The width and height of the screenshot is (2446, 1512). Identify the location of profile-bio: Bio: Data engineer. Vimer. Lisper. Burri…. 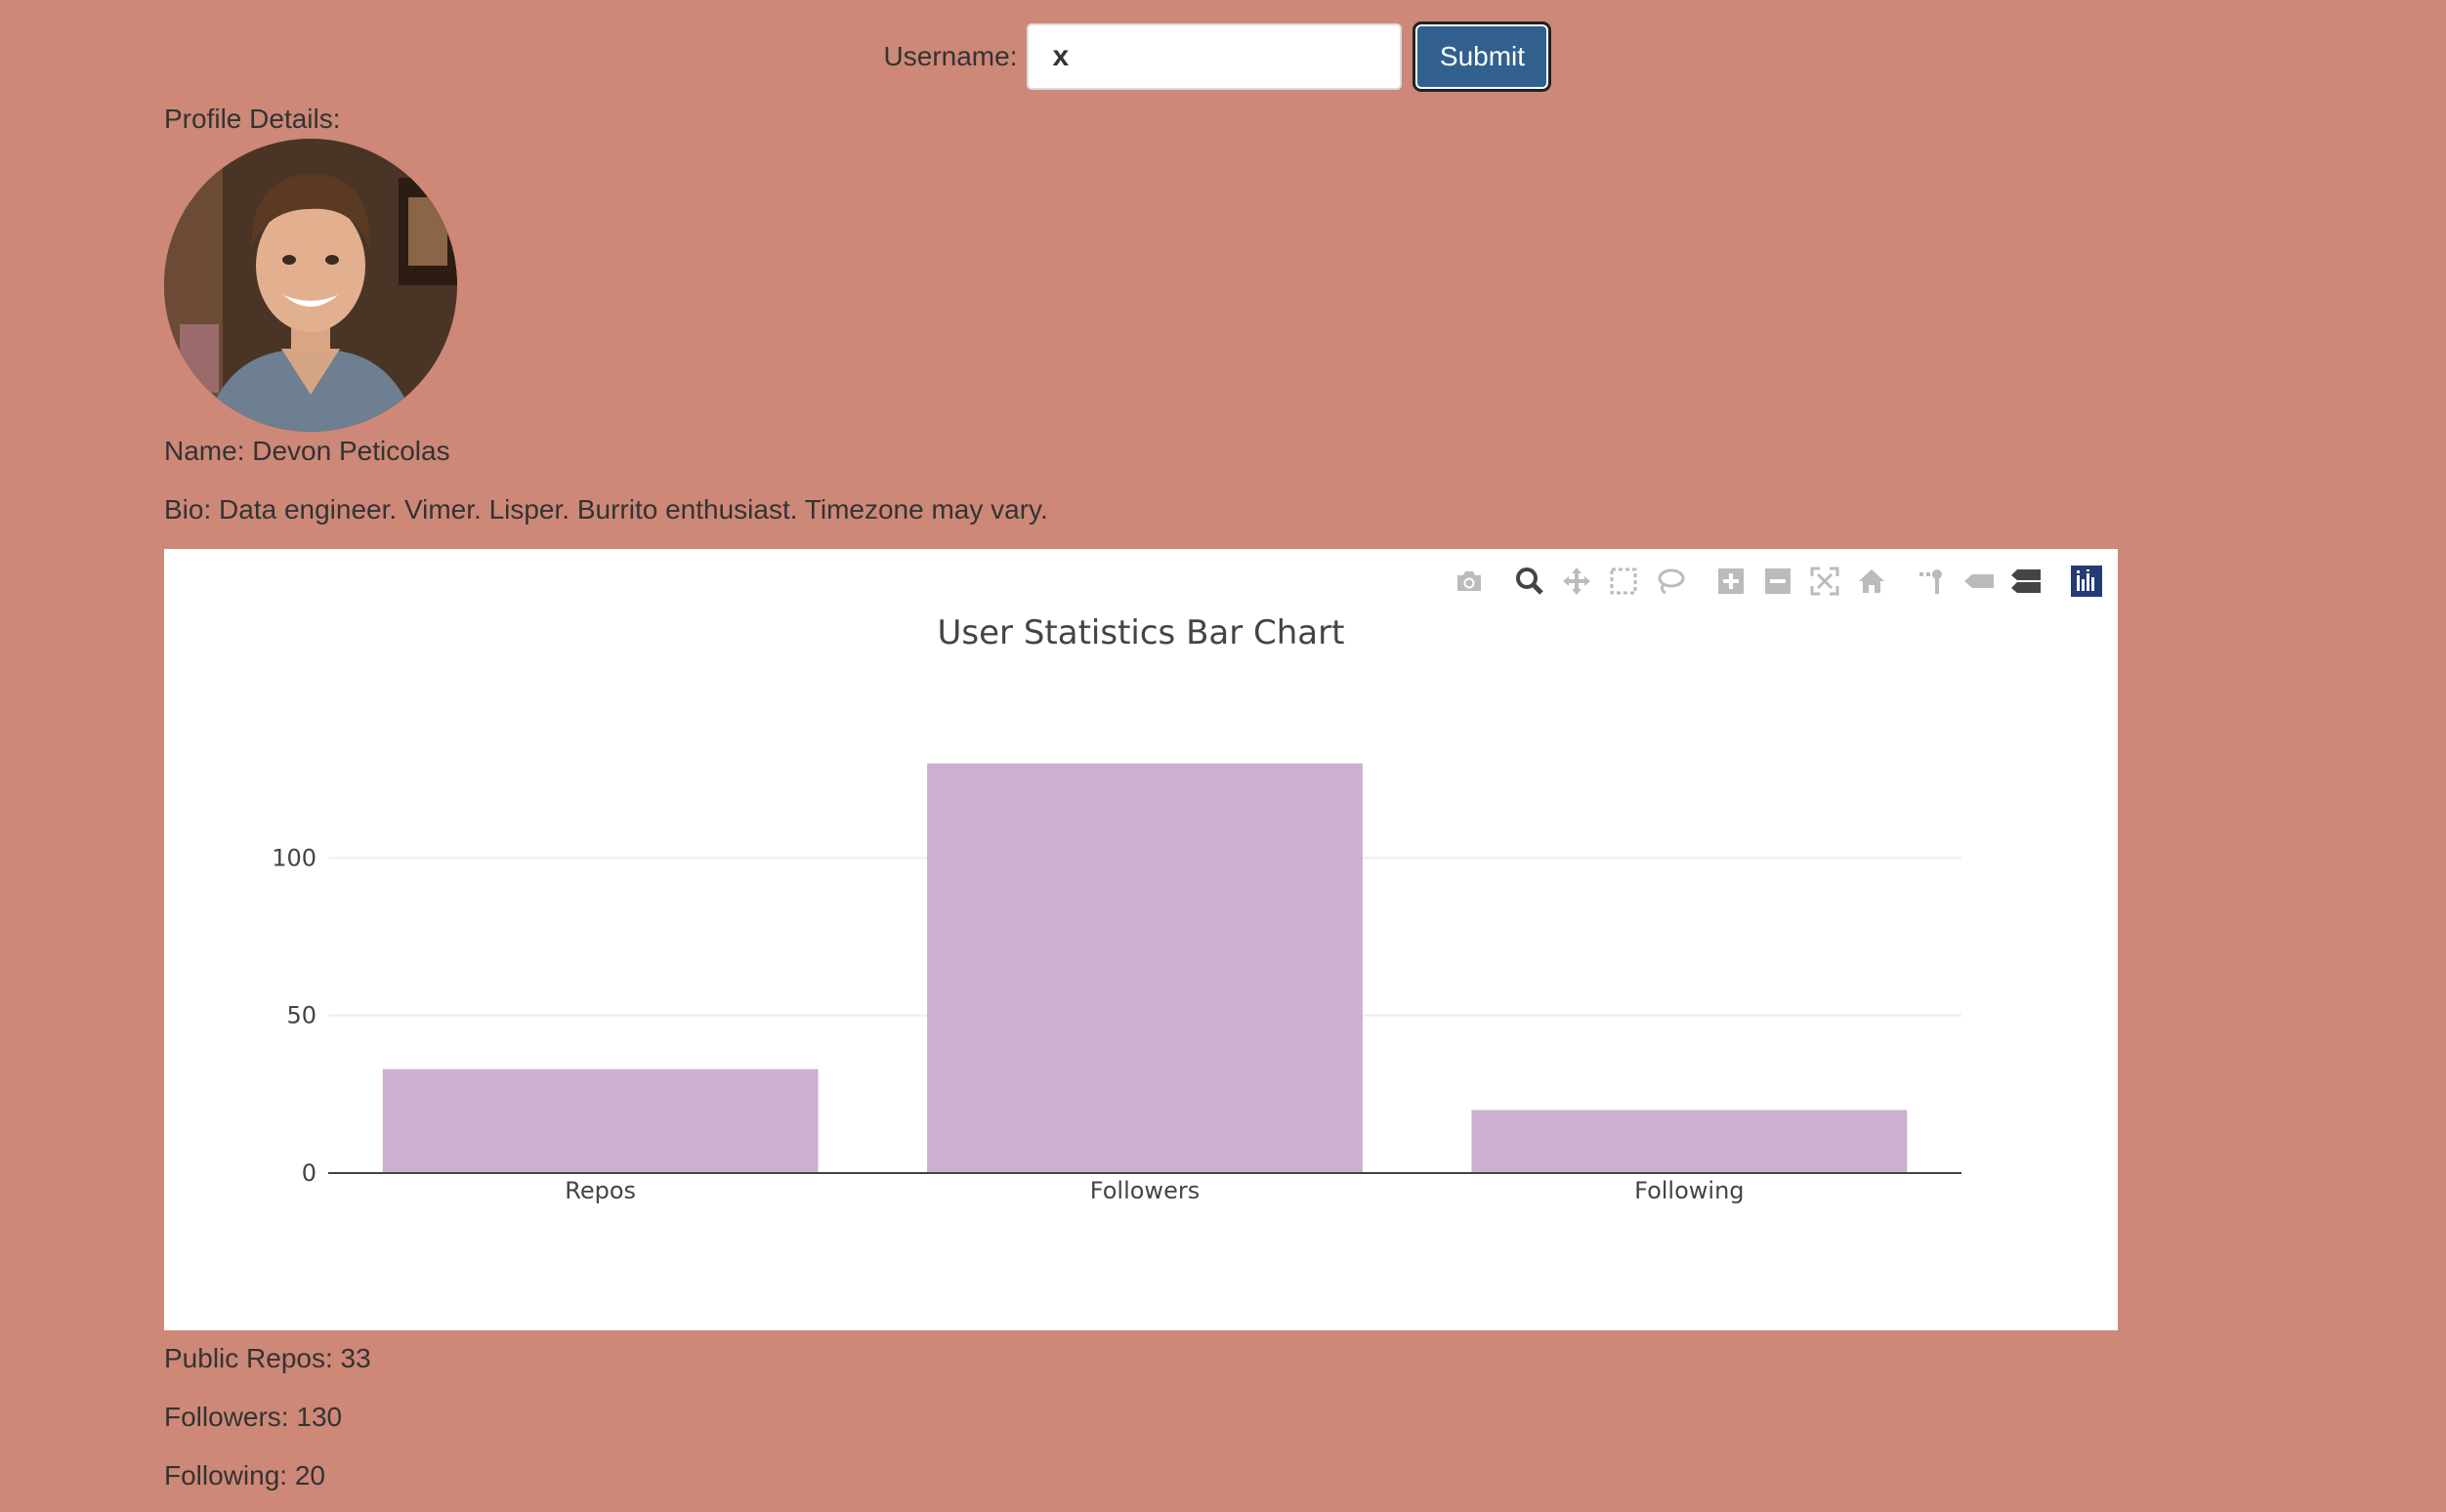
(606, 509).